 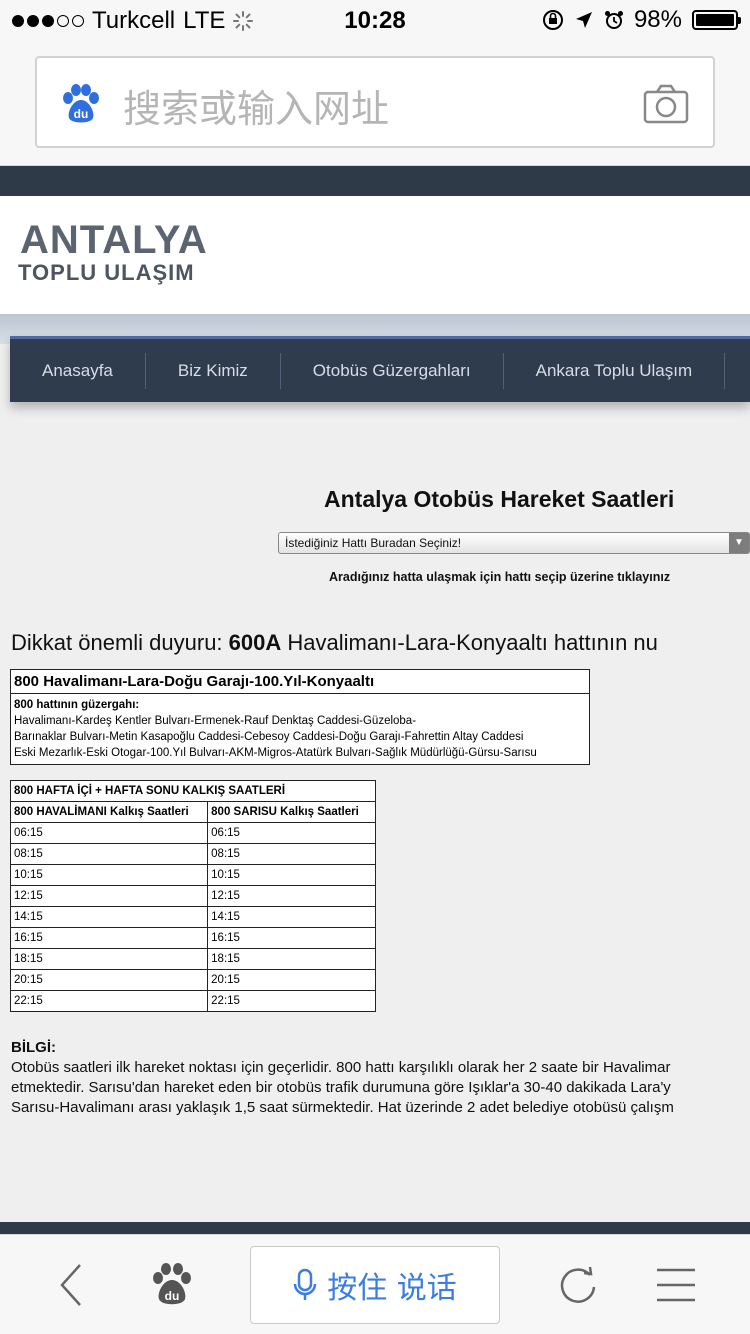 What do you see at coordinates (375, 181) in the screenshot?
I see `site-top-strip` at bounding box center [375, 181].